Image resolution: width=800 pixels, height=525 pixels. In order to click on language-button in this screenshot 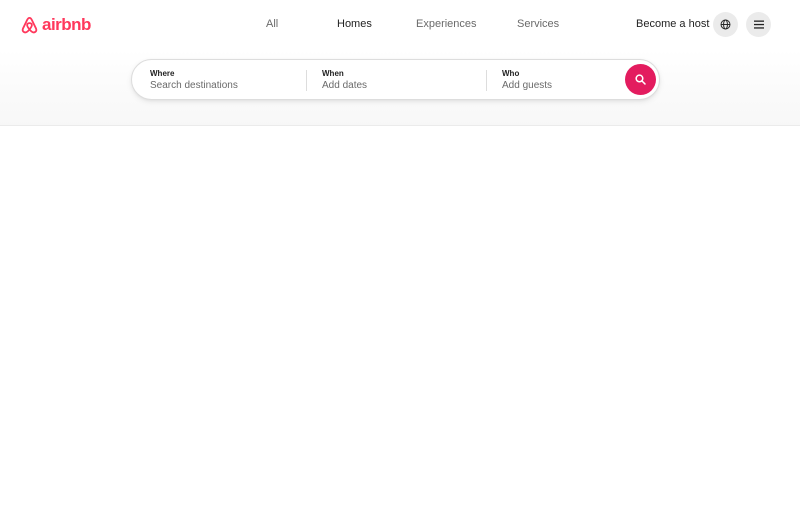, I will do `click(725, 24)`.